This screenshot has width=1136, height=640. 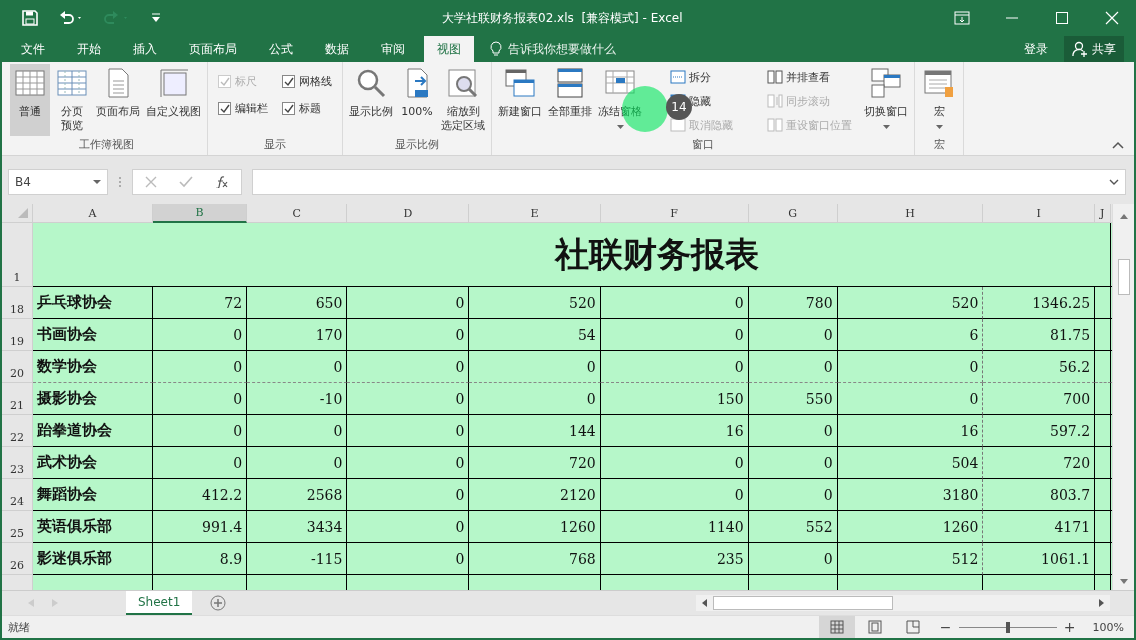 What do you see at coordinates (1123, 581) in the screenshot?
I see `scroll-down-icon` at bounding box center [1123, 581].